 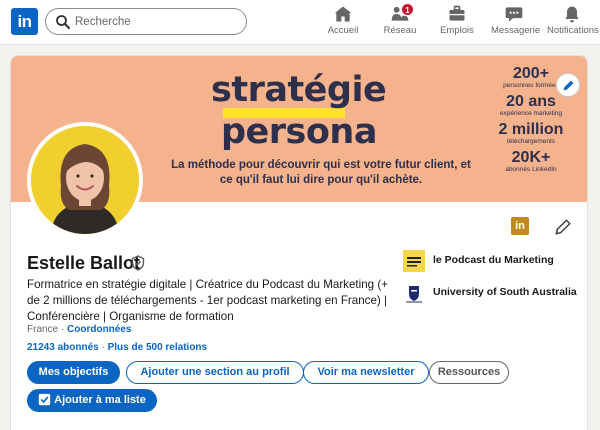 What do you see at coordinates (43, 329) in the screenshot?
I see `location-text: France` at bounding box center [43, 329].